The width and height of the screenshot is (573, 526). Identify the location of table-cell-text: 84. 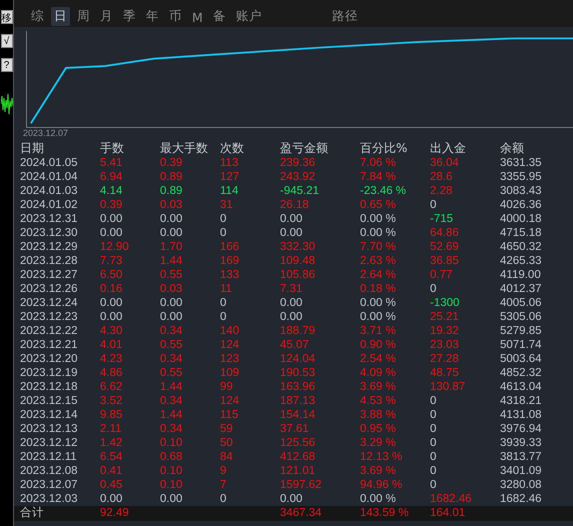
(227, 457).